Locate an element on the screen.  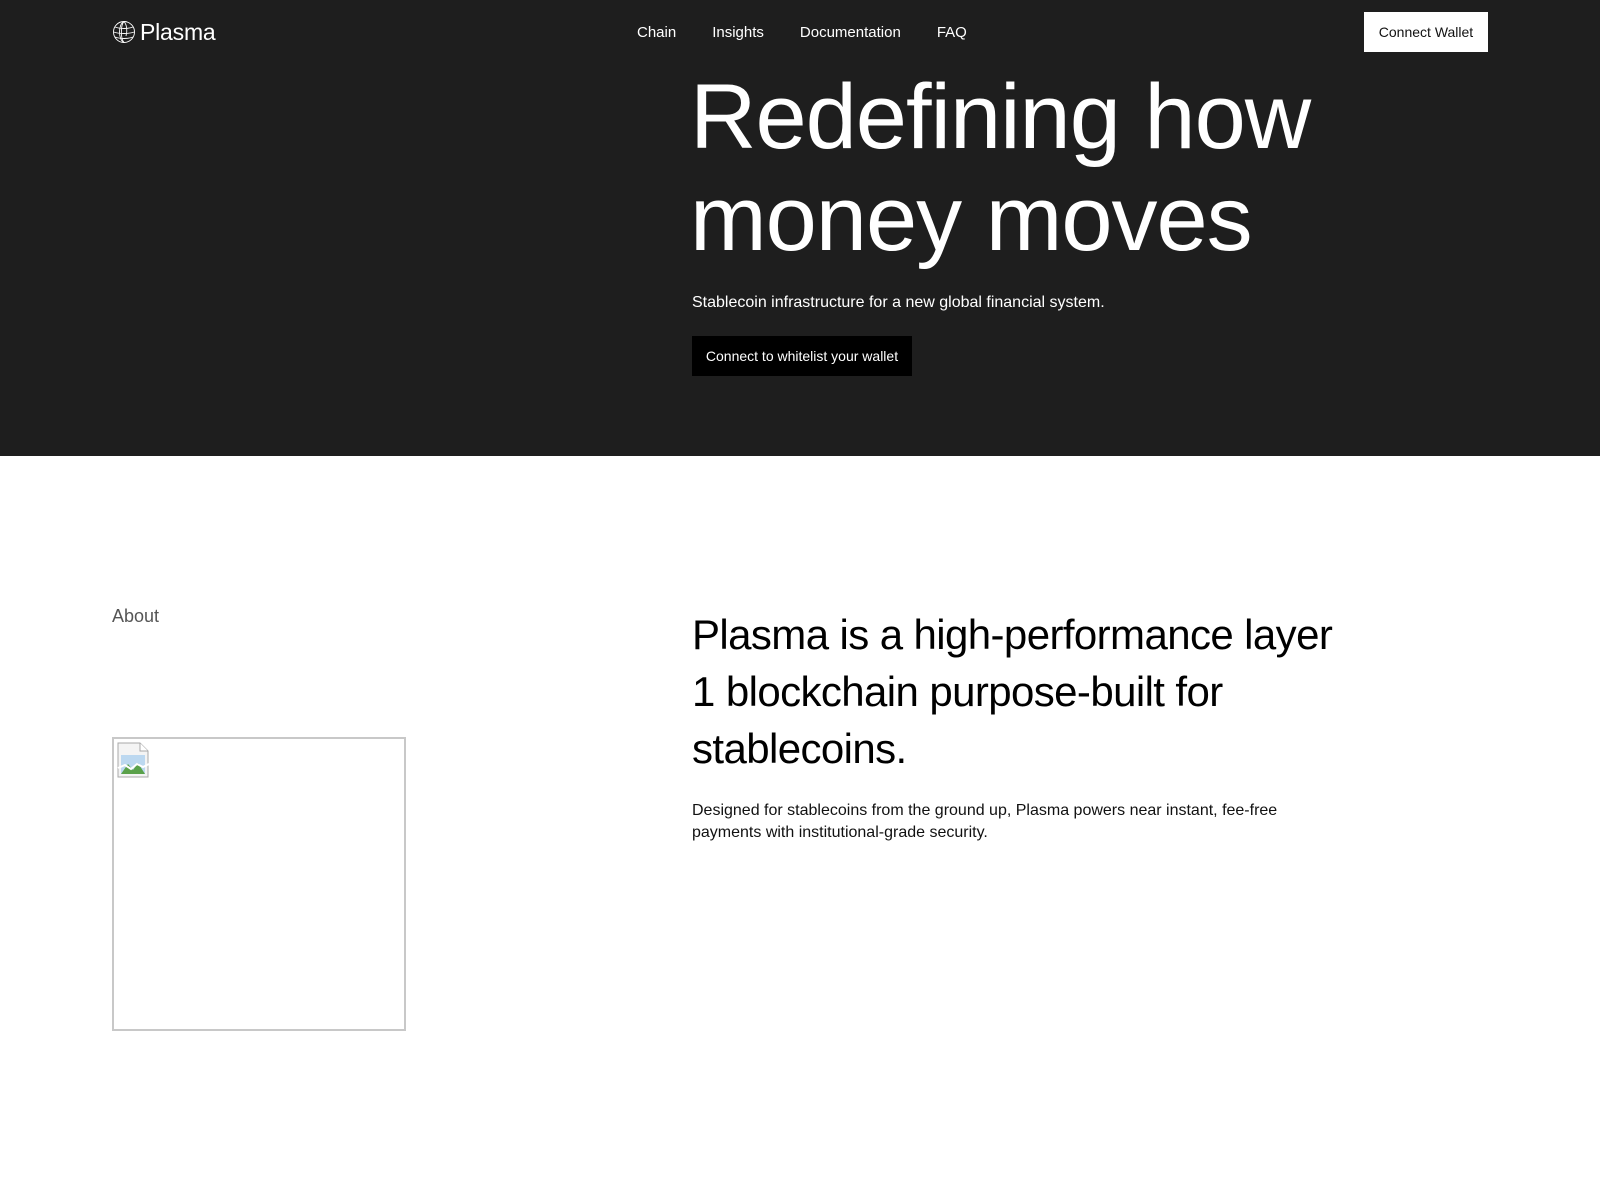
main-nav: Chain Insights Documentation FAQ is located at coordinates (802, 33).